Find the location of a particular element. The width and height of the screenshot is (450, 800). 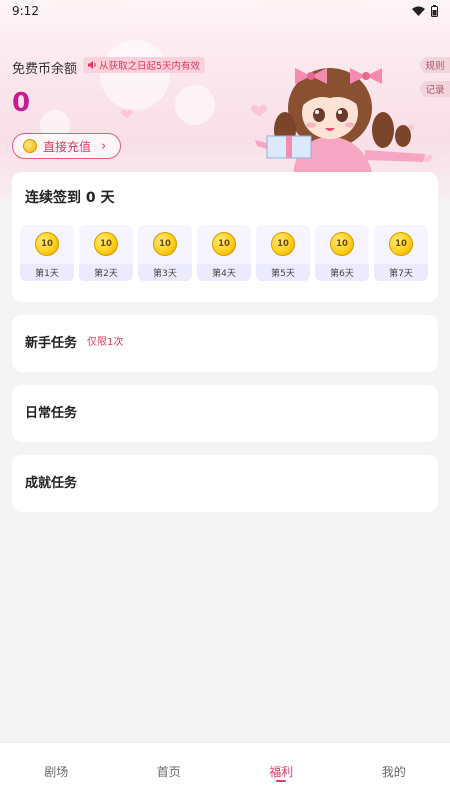

signin-day-2: 10 第2天 is located at coordinates (106, 253).